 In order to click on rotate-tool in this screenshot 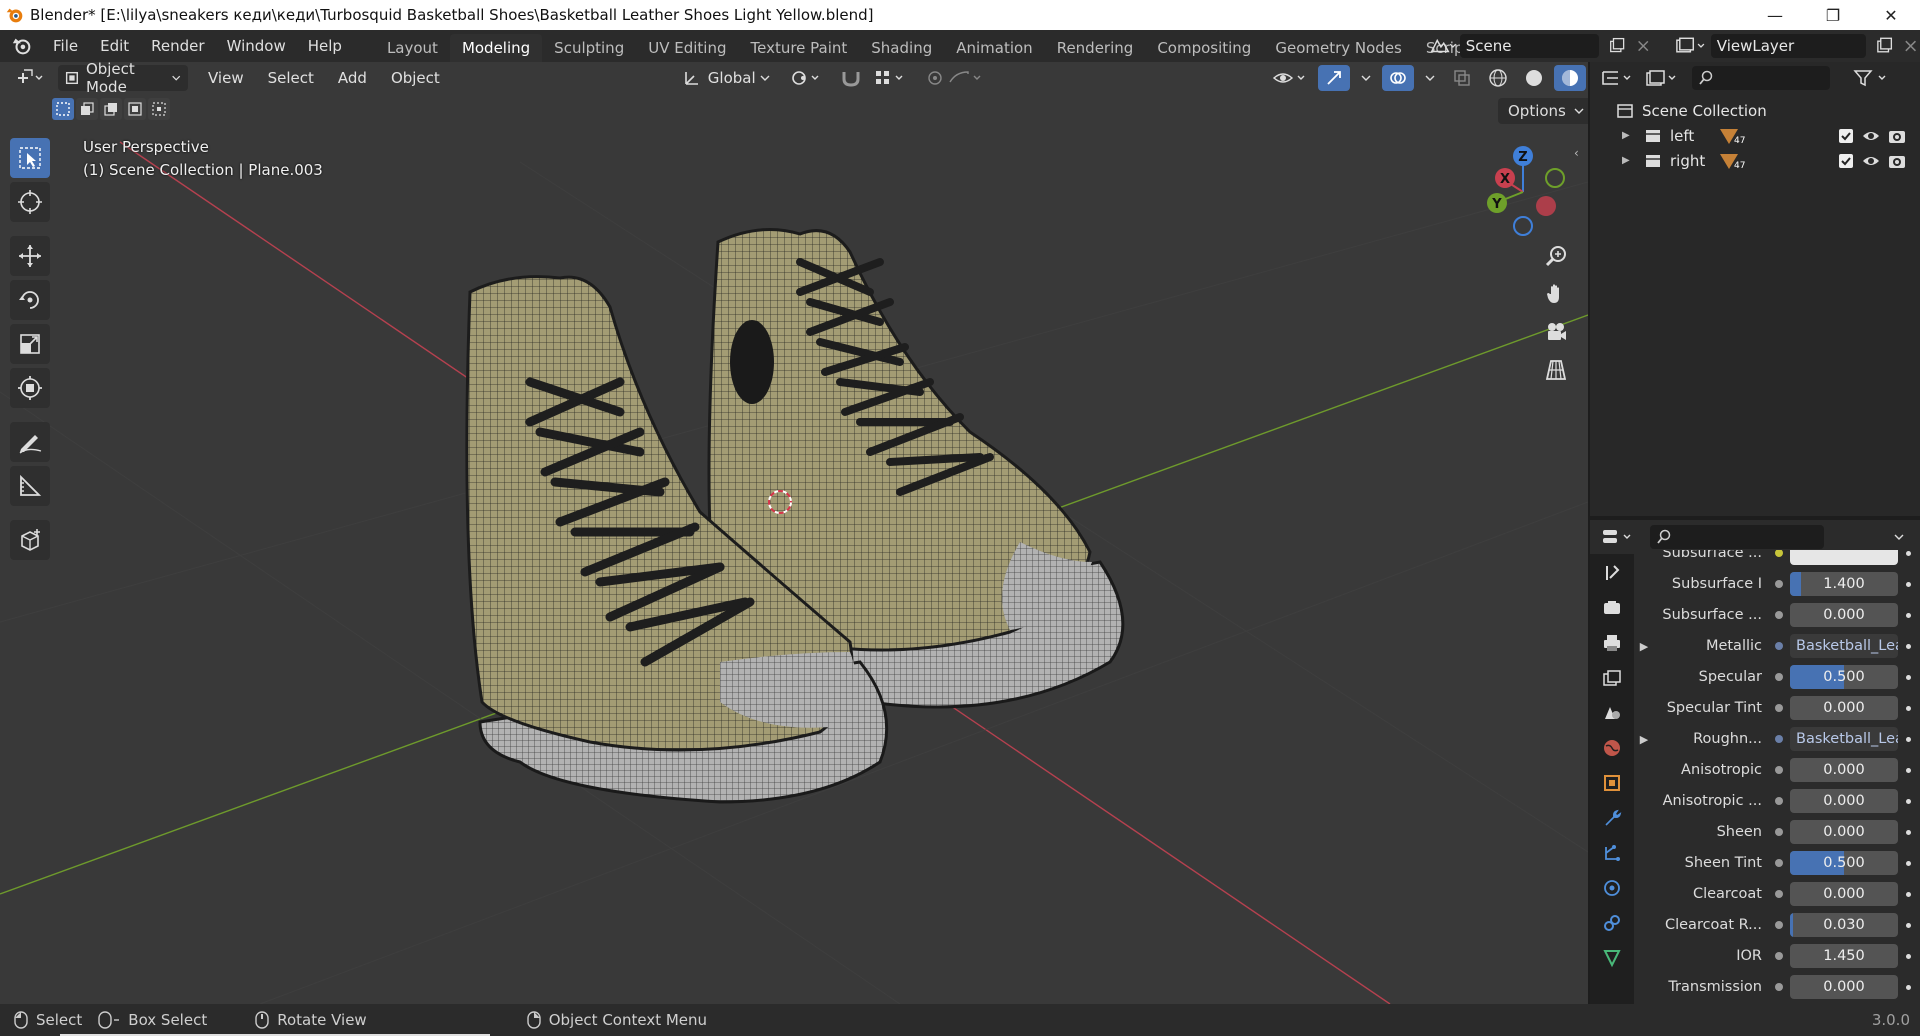, I will do `click(30, 300)`.